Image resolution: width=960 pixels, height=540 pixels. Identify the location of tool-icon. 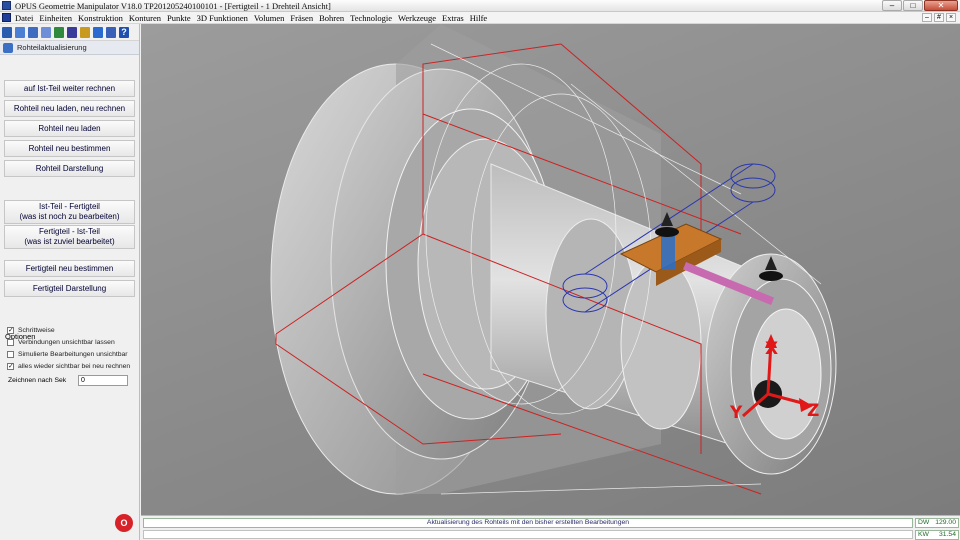
(85, 32).